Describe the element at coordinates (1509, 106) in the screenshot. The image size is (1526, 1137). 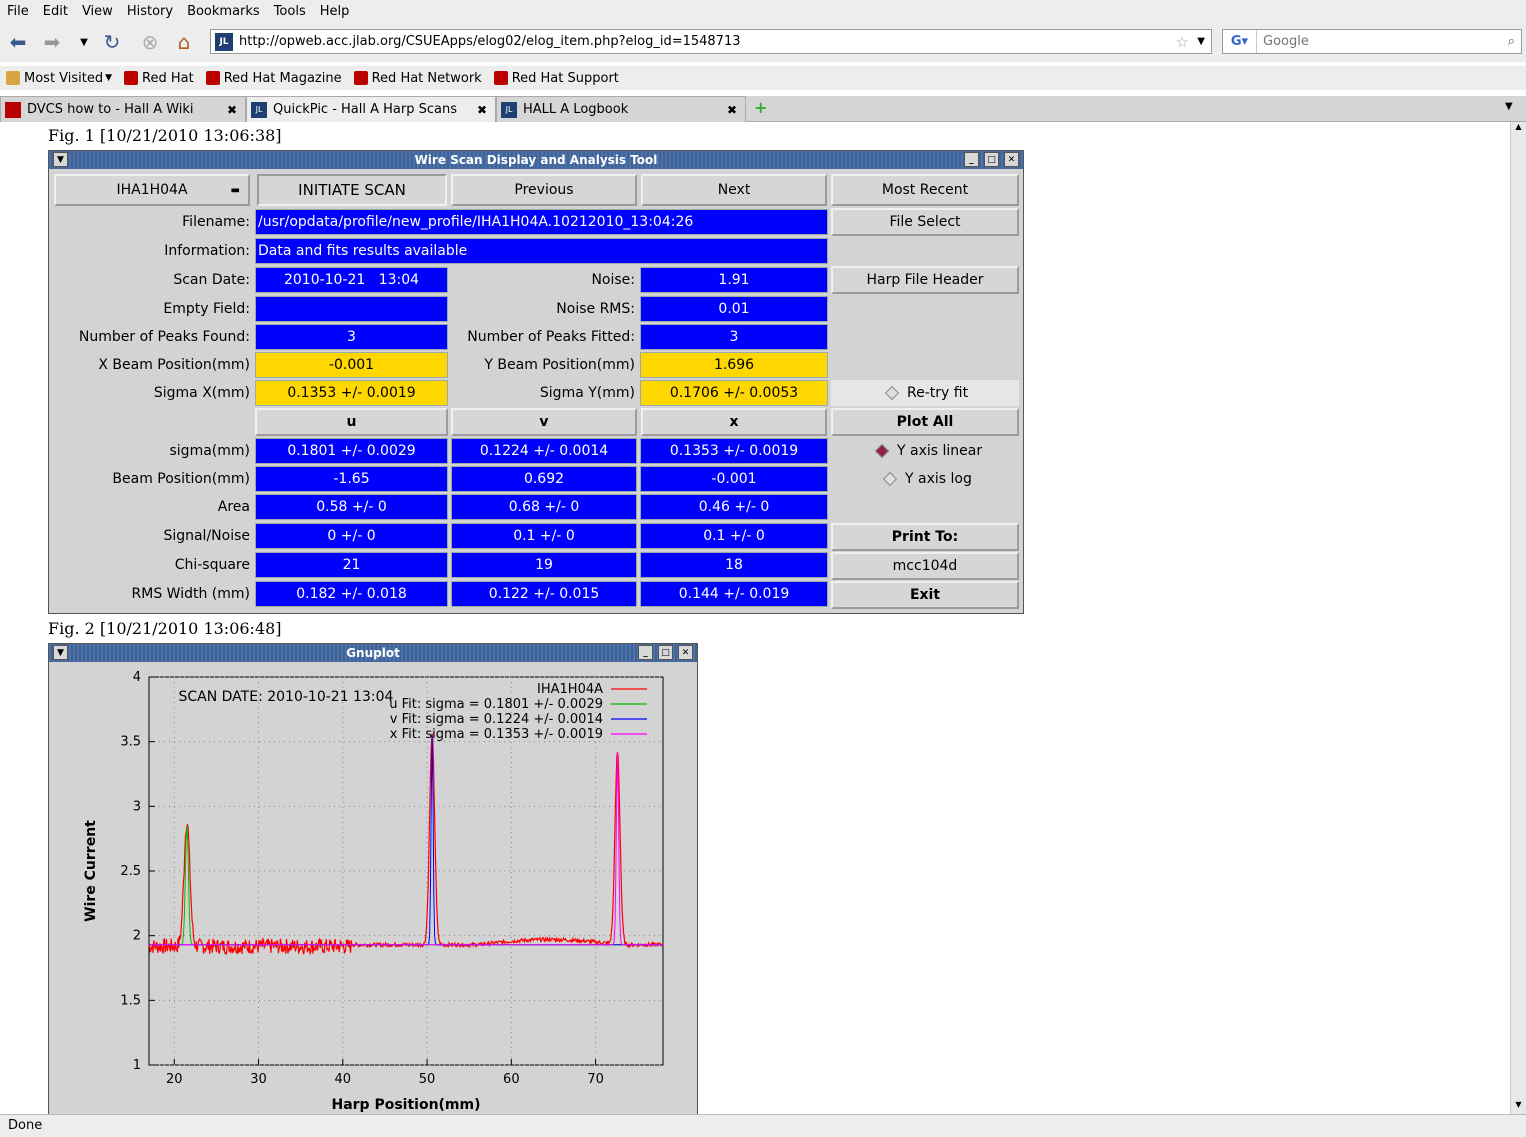
I see `tab-list-icon: ▼` at that location.